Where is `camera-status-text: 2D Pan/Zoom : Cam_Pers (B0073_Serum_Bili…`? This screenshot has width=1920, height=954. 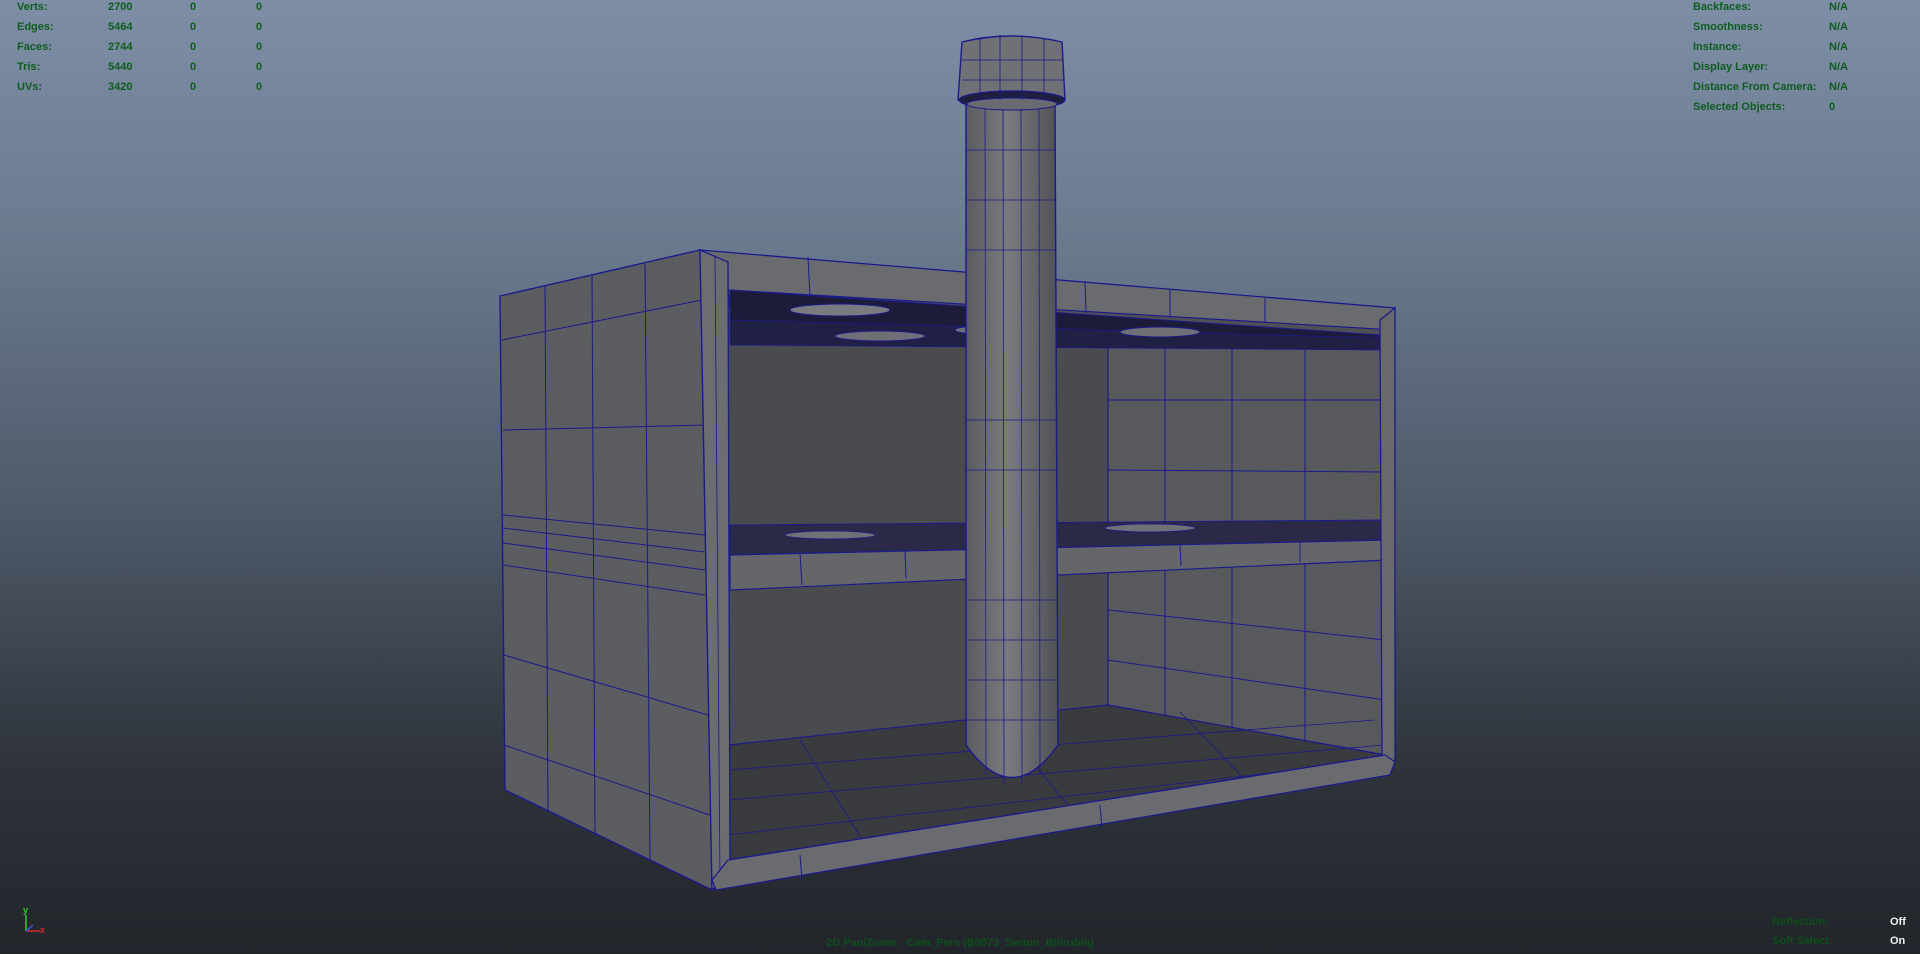
camera-status-text: 2D Pan/Zoom : Cam_Pers (B0073_Serum_Bili… is located at coordinates (960, 943).